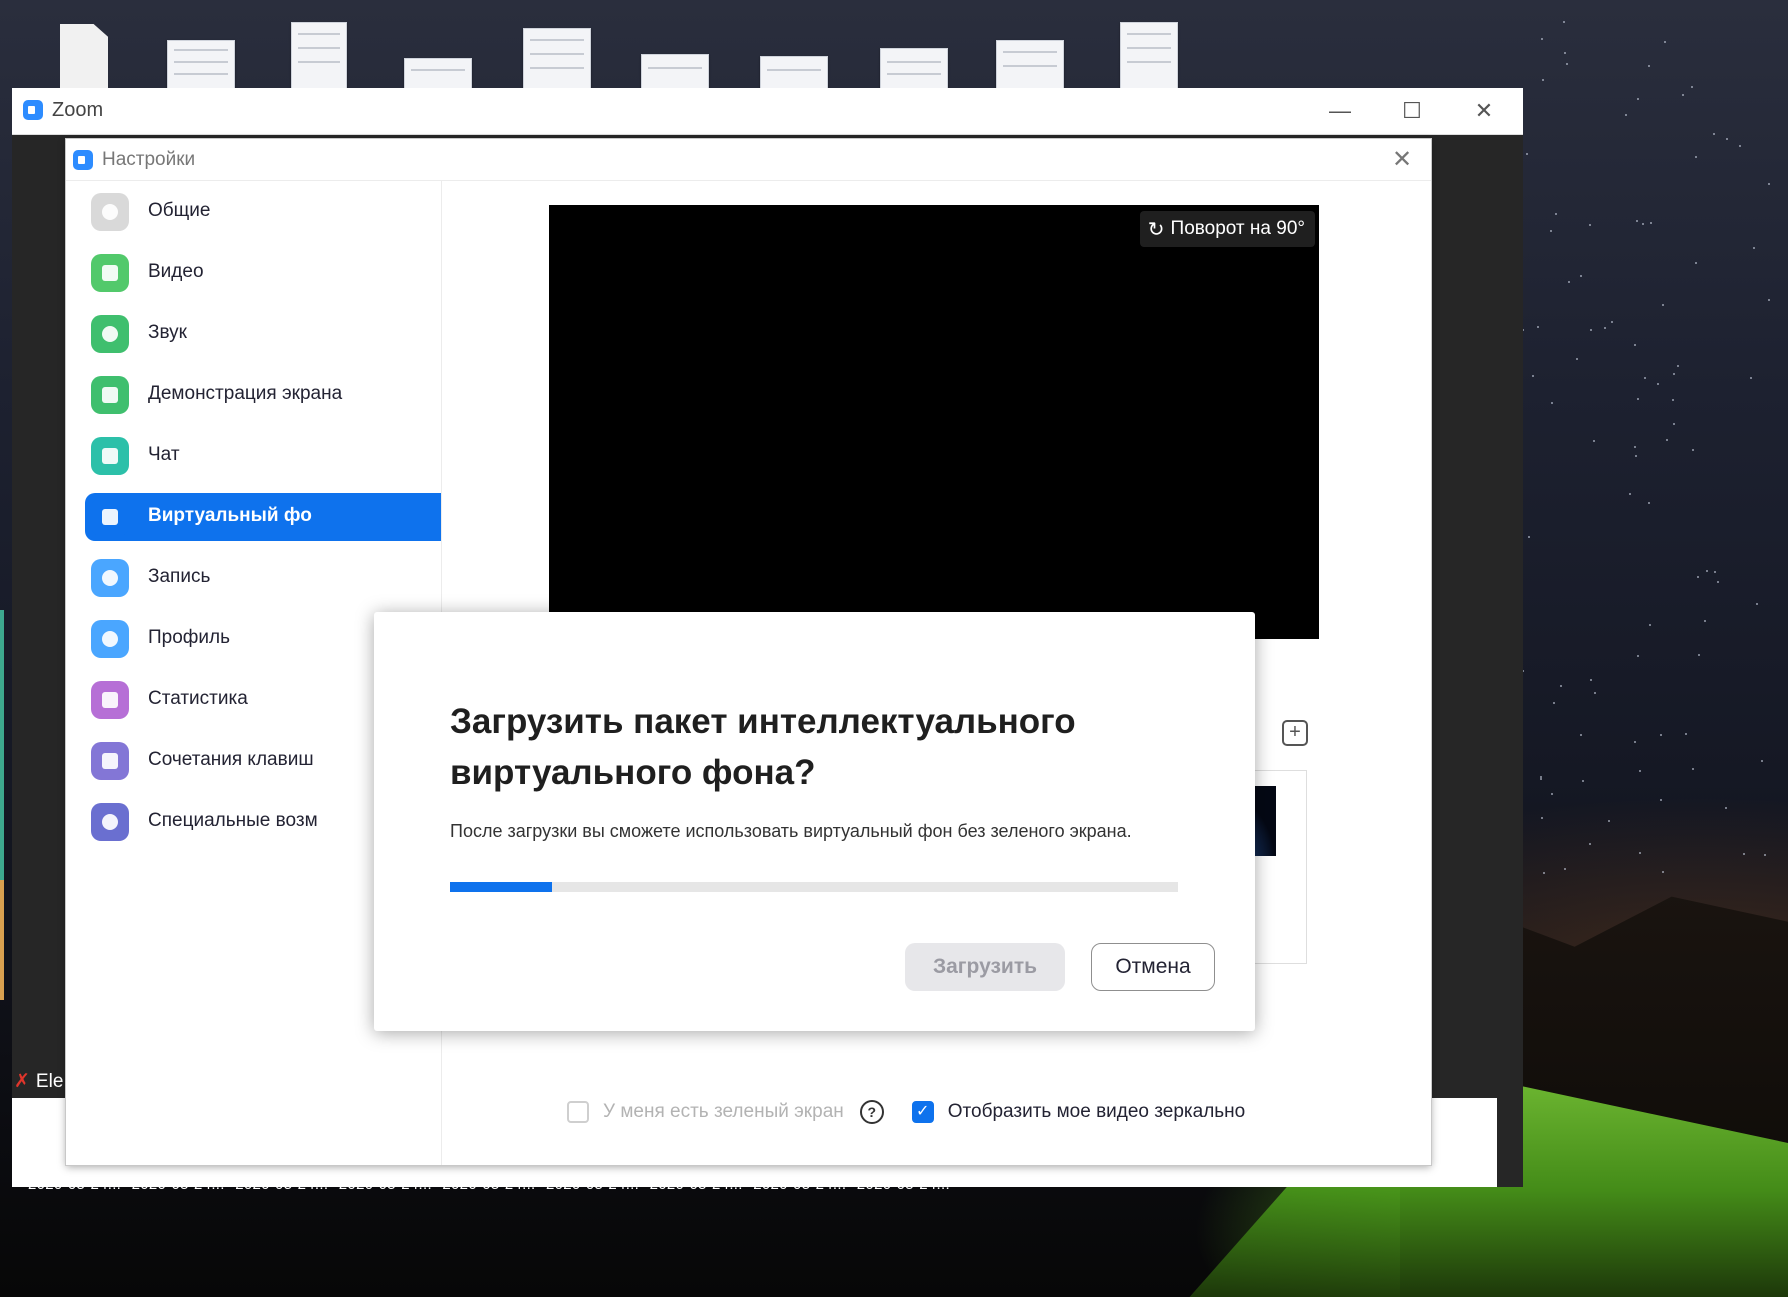 The height and width of the screenshot is (1297, 1788). Describe the element at coordinates (49, 1081) in the screenshot. I see `participant-name: Ele` at that location.